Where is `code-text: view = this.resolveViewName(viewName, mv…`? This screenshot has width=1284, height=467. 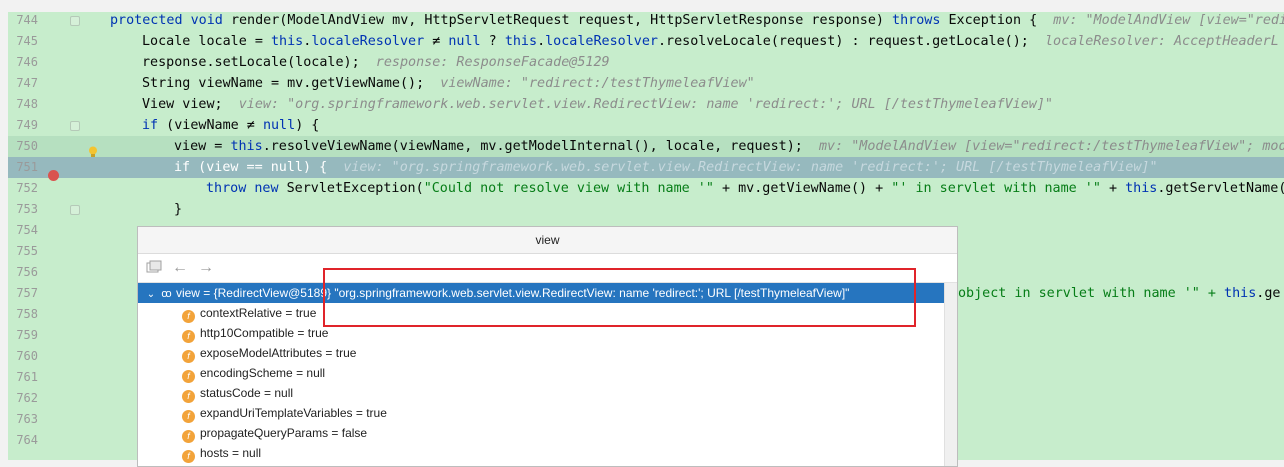 code-text: view = this.resolveViewName(viewName, mv… is located at coordinates (729, 146).